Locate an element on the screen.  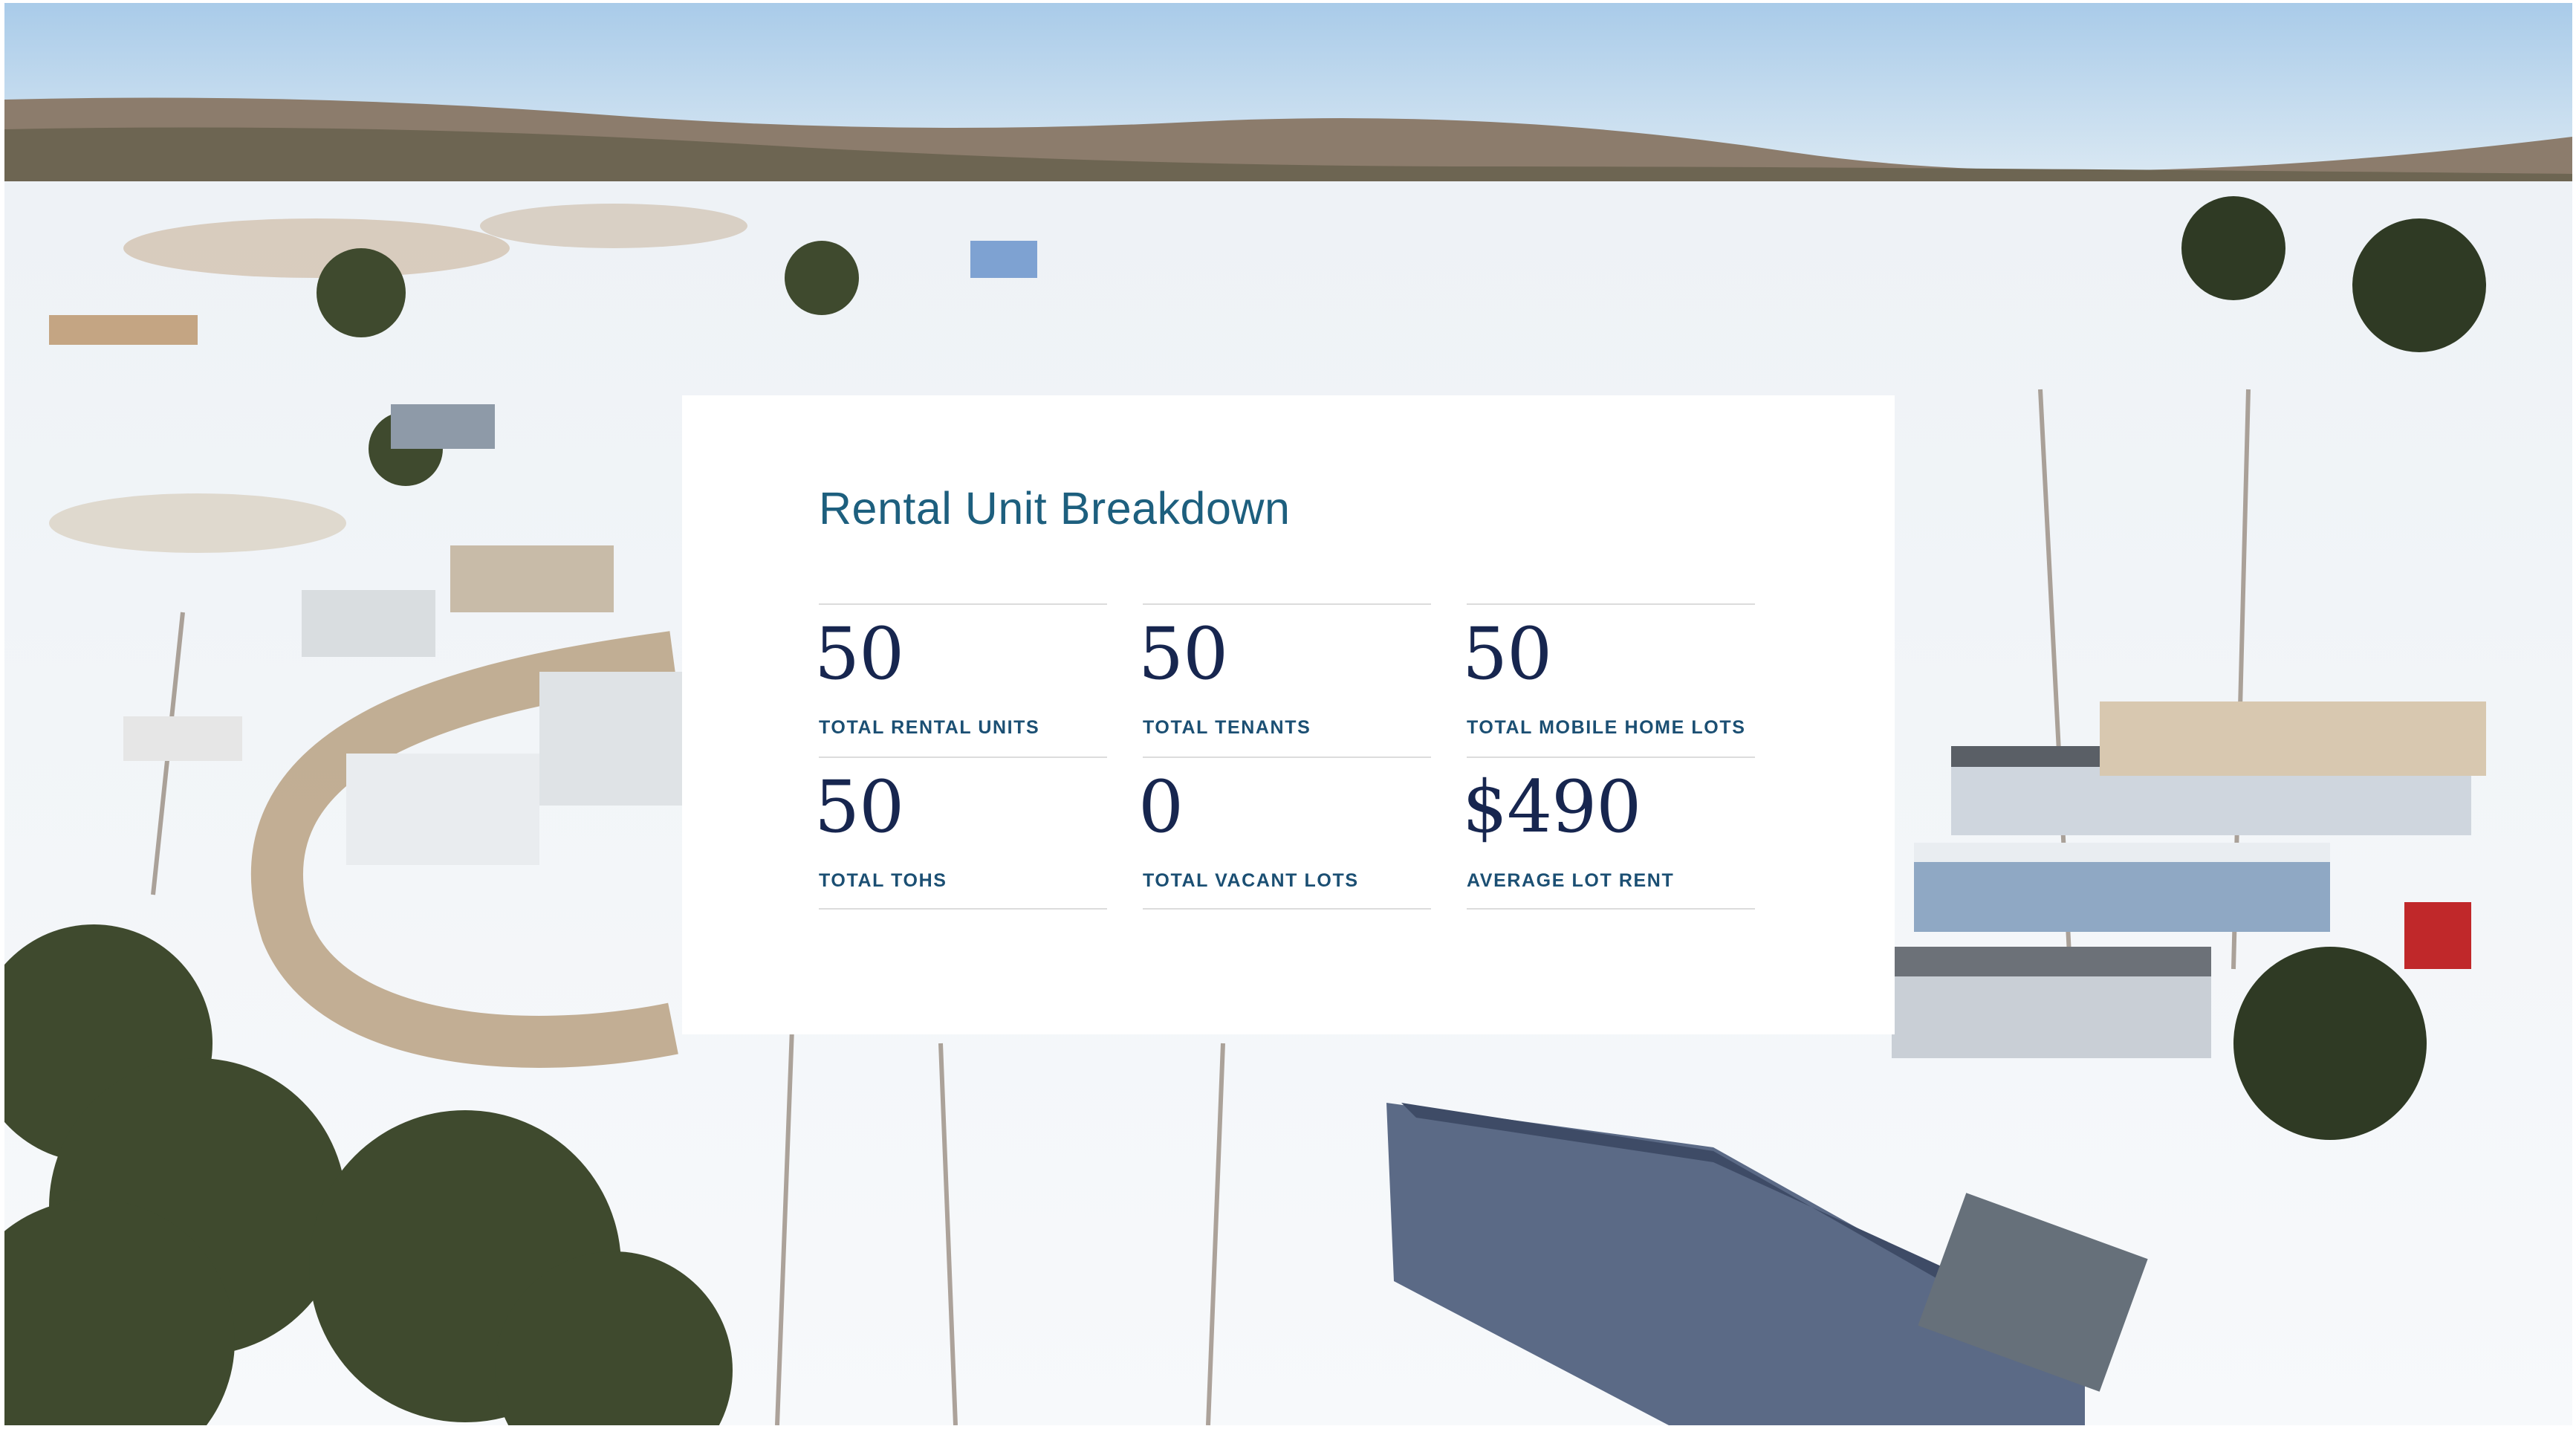
stat-label: TOTAL RENTAL UNITS is located at coordinates (929, 727).